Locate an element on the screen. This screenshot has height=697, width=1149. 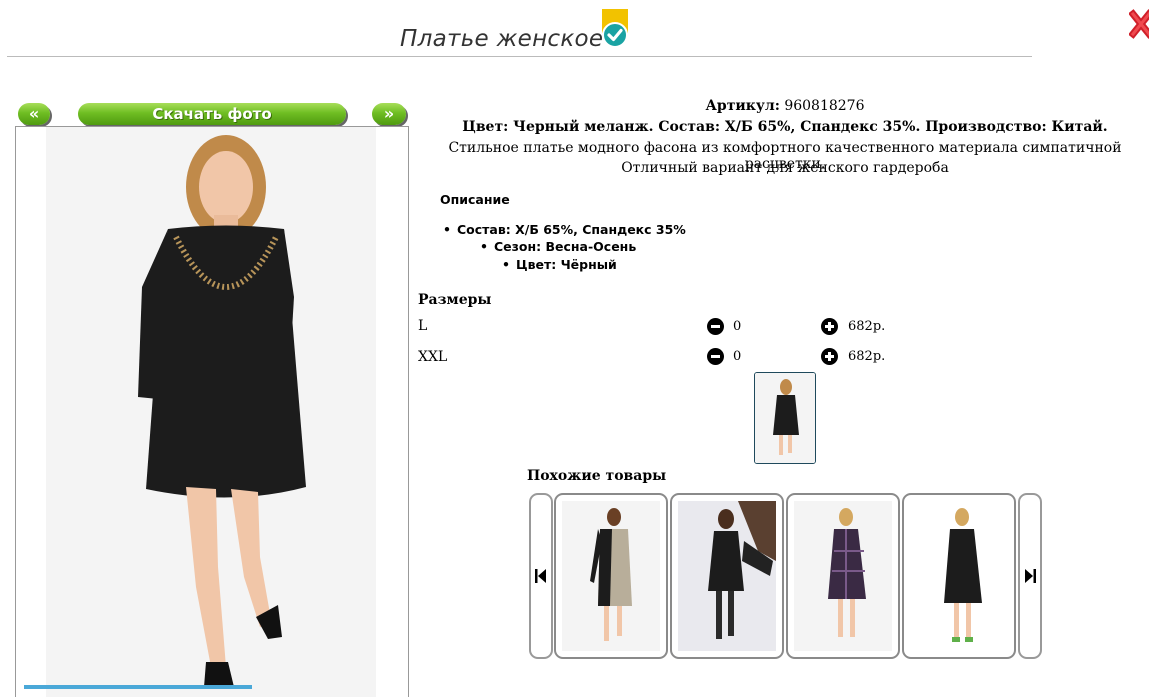
check-badge-icon is located at coordinates (615, 29).